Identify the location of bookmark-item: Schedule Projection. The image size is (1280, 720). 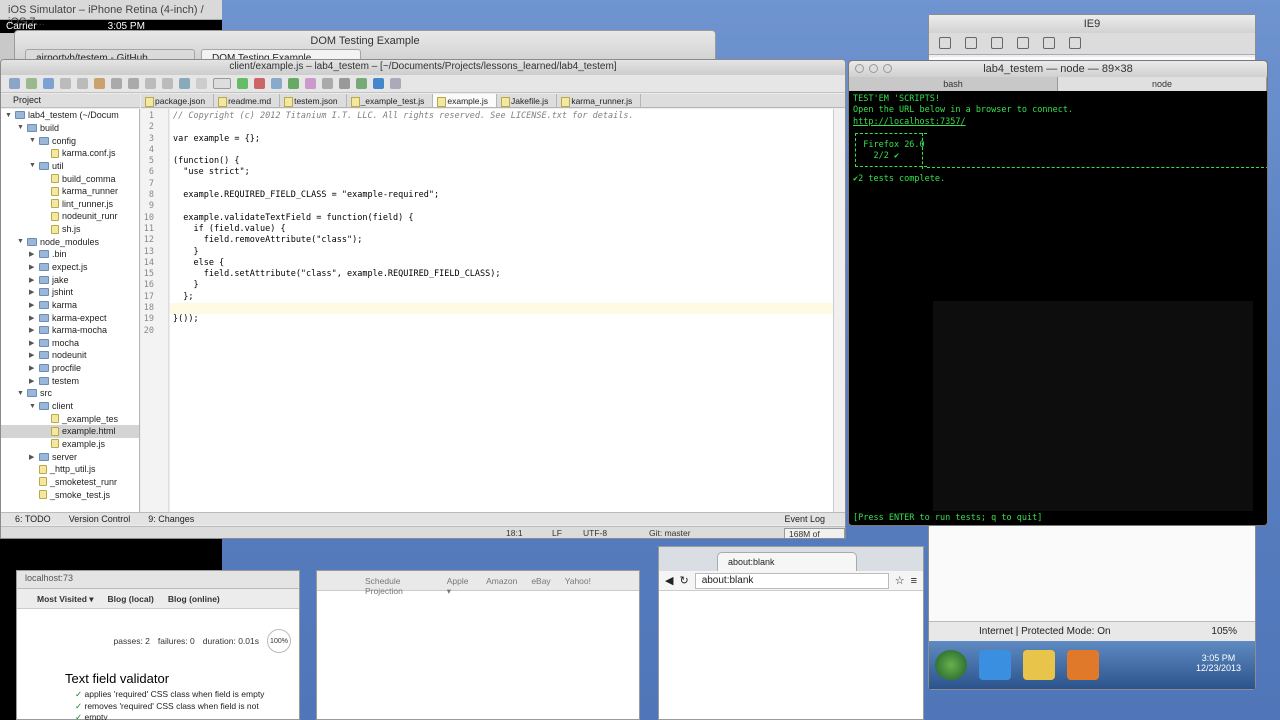
(399, 586).